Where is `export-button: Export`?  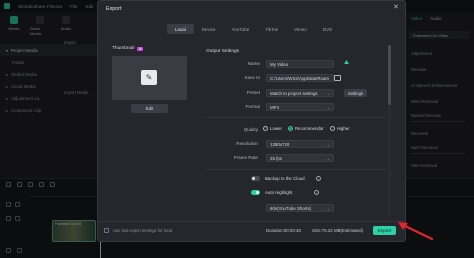 export-button: Export is located at coordinates (384, 230).